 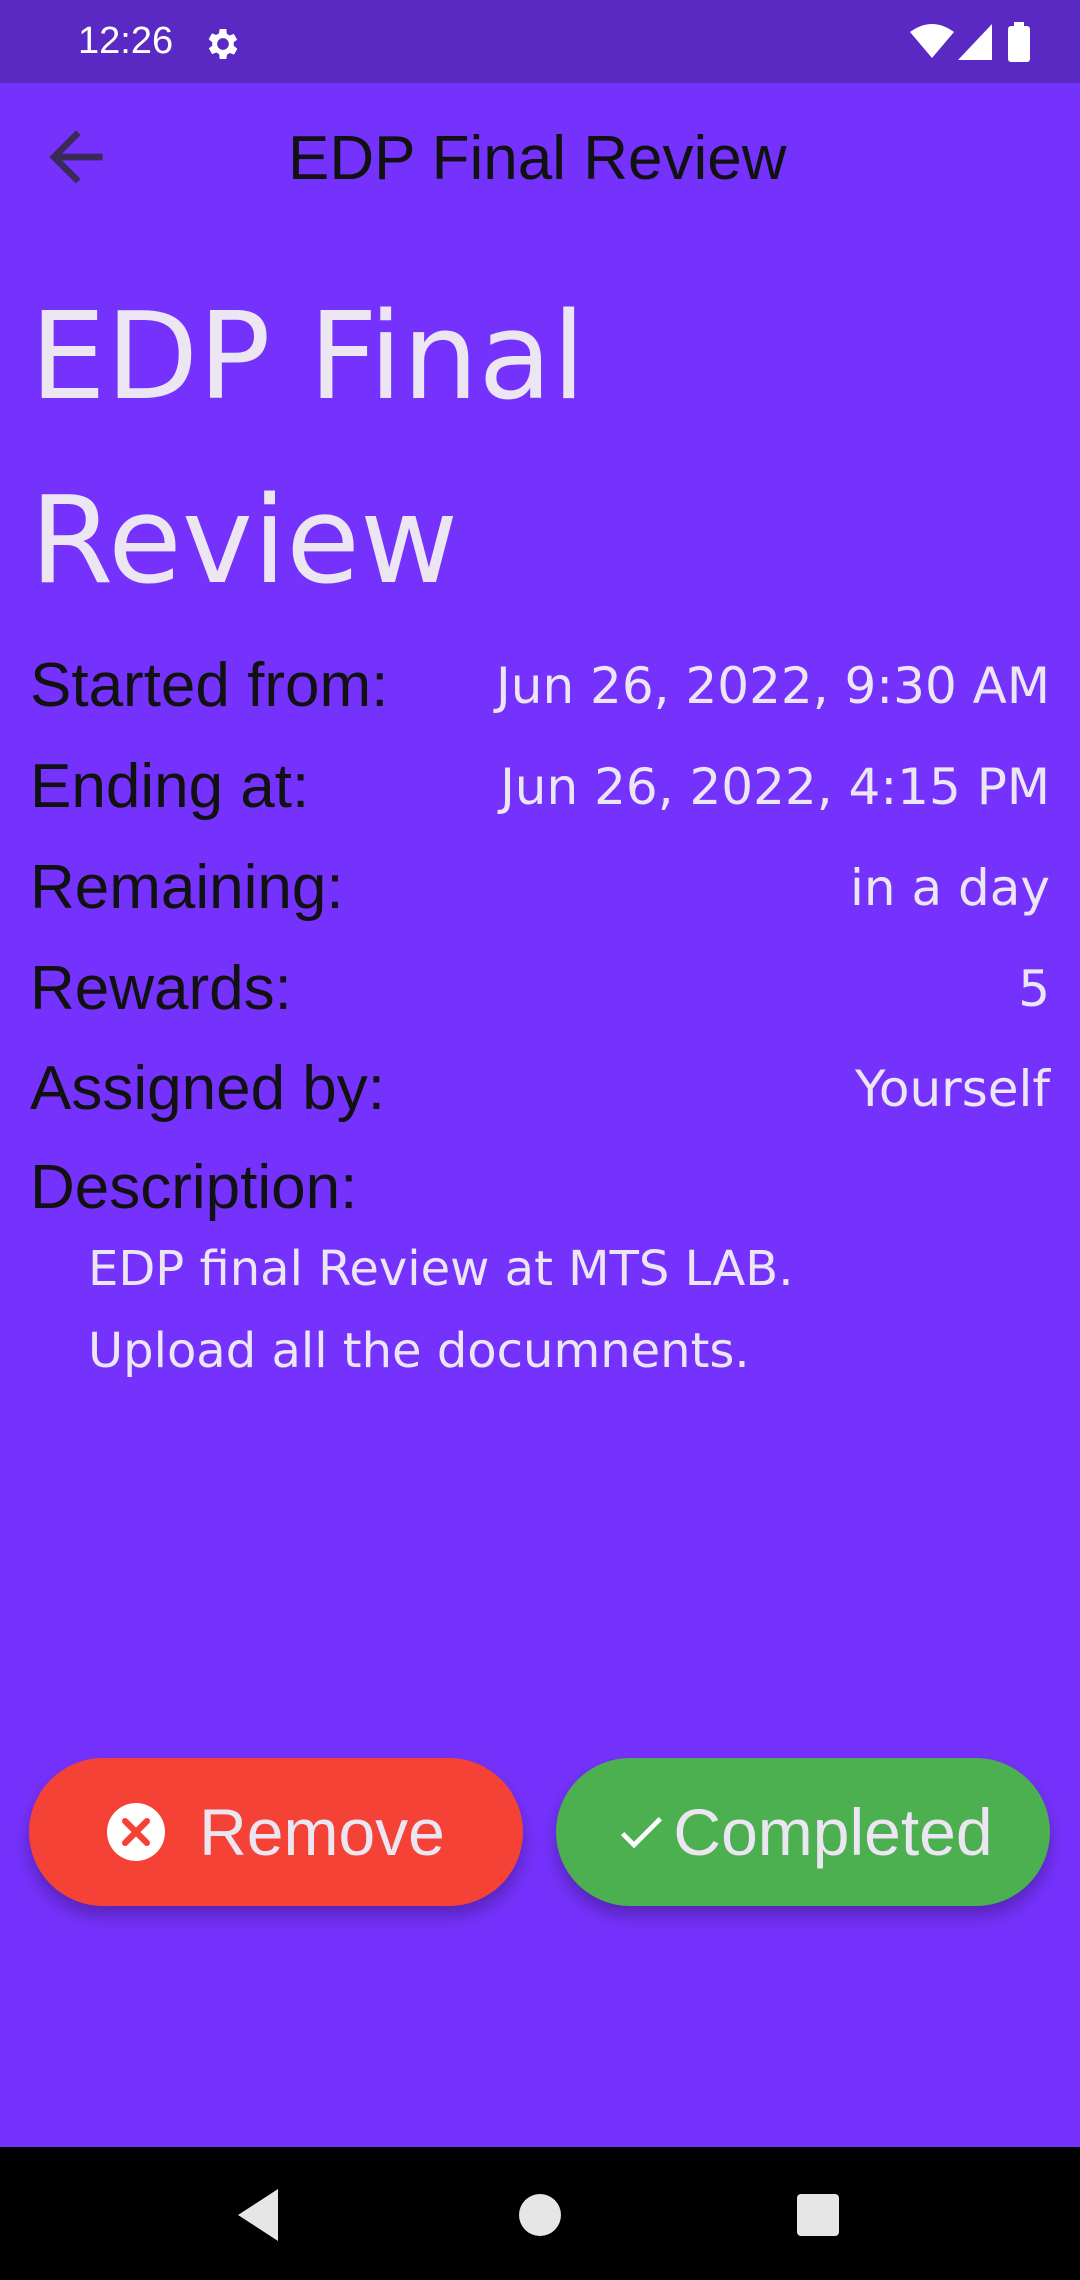 I want to click on detail-row-assigned-by: Assigned by: Yourself, so click(x=540, y=1089).